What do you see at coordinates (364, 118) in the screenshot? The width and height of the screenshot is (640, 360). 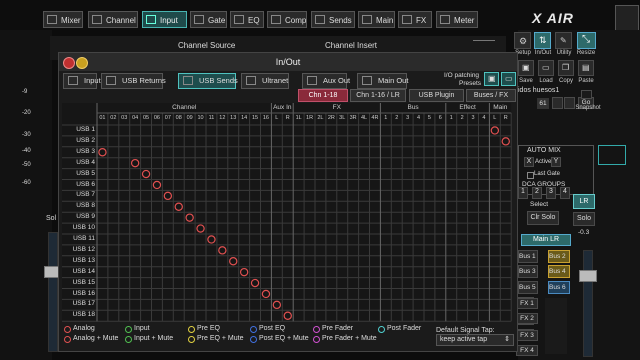 I see `column-label: 4L` at bounding box center [364, 118].